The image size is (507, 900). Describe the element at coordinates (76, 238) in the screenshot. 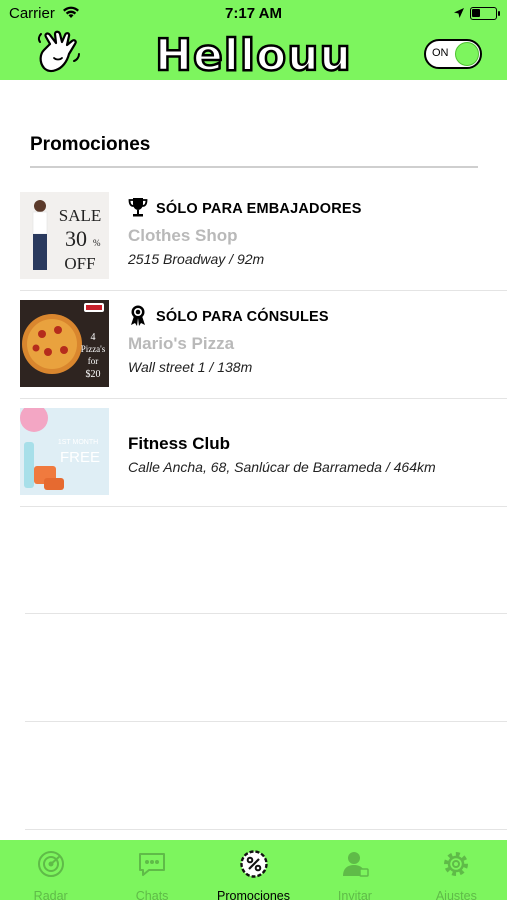

I see `thumb-percent-text: 30` at that location.